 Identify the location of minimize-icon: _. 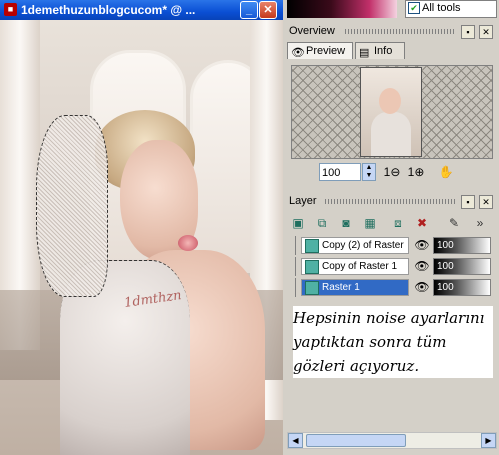
(249, 10).